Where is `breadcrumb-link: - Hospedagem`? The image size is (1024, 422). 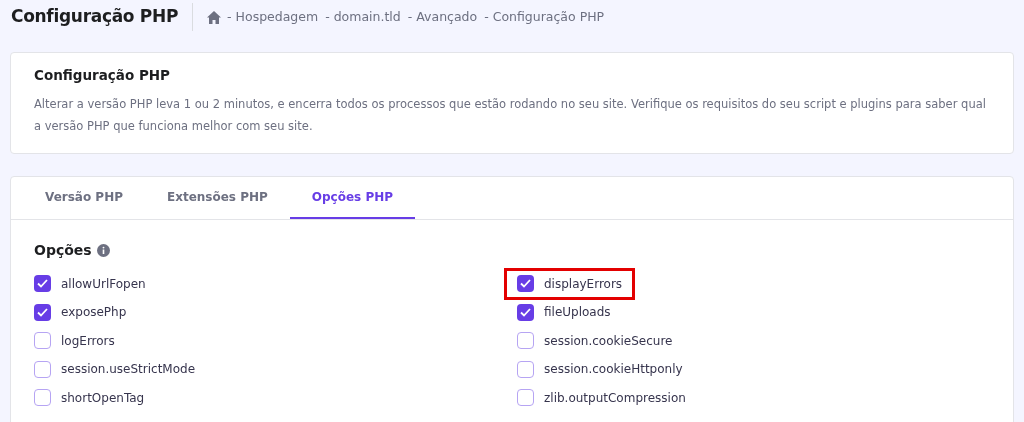
breadcrumb-link: - Hospedagem is located at coordinates (273, 17).